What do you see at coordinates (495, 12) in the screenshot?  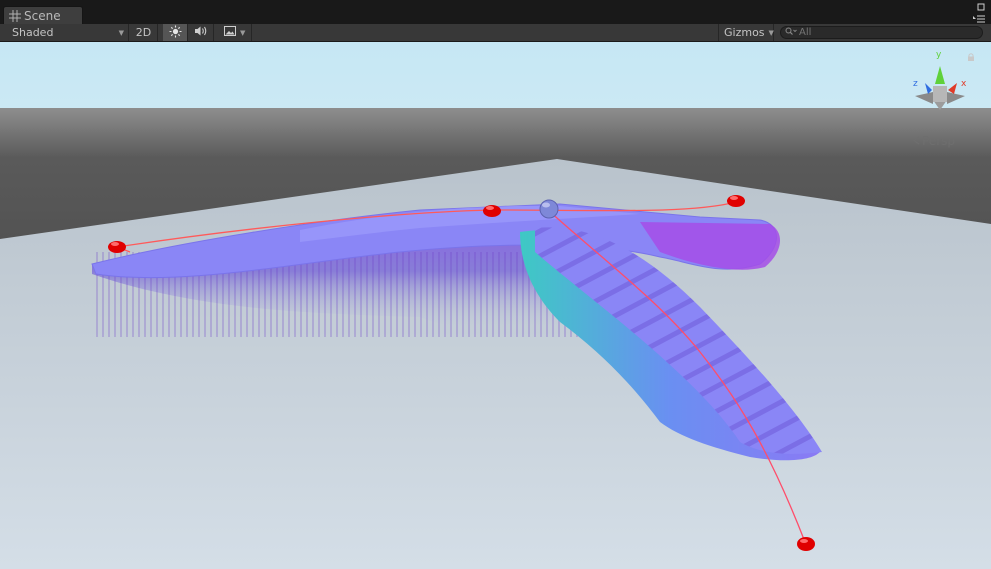 I see `tab-strip: Scene` at bounding box center [495, 12].